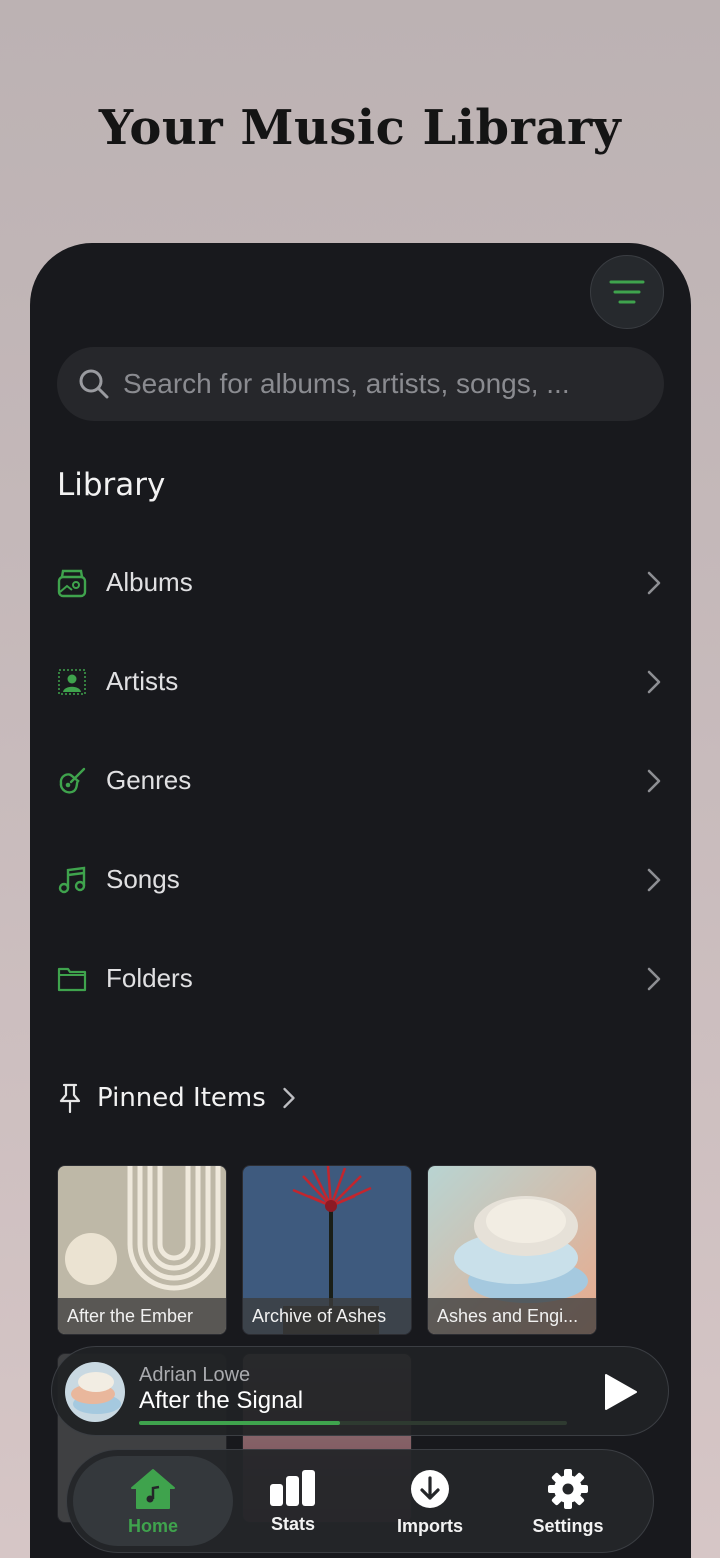 The image size is (720, 1558). I want to click on search-icon, so click(94, 384).